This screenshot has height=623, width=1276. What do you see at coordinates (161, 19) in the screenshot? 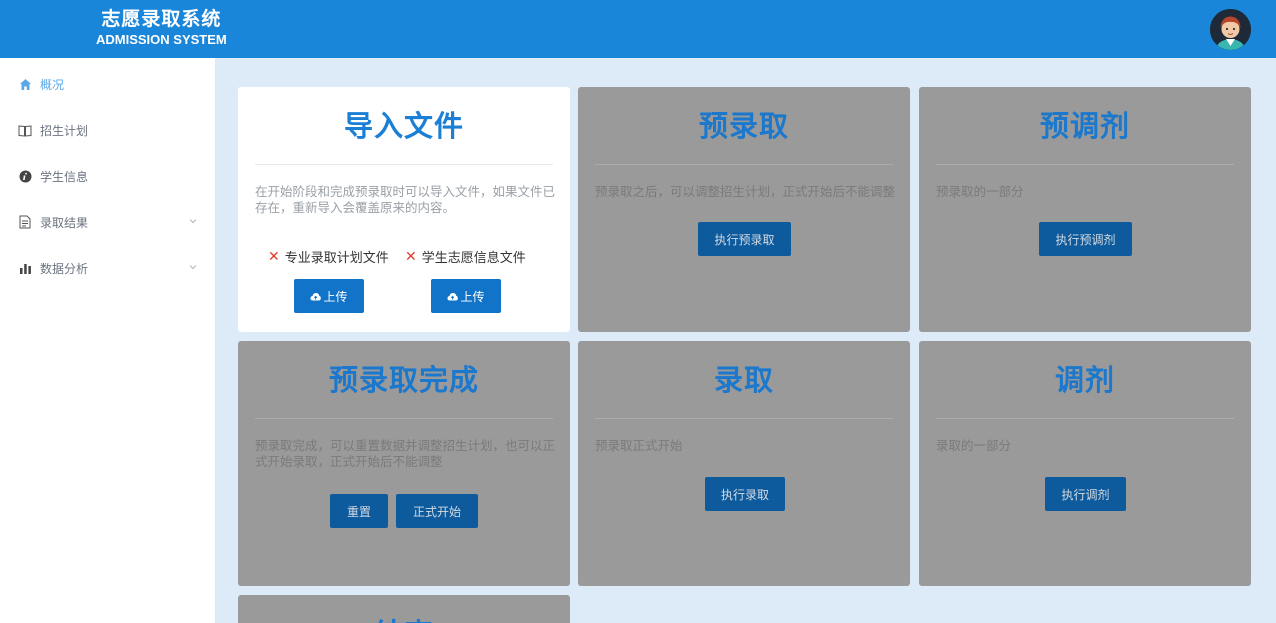
I see `app-title: 志愿录取系统` at bounding box center [161, 19].